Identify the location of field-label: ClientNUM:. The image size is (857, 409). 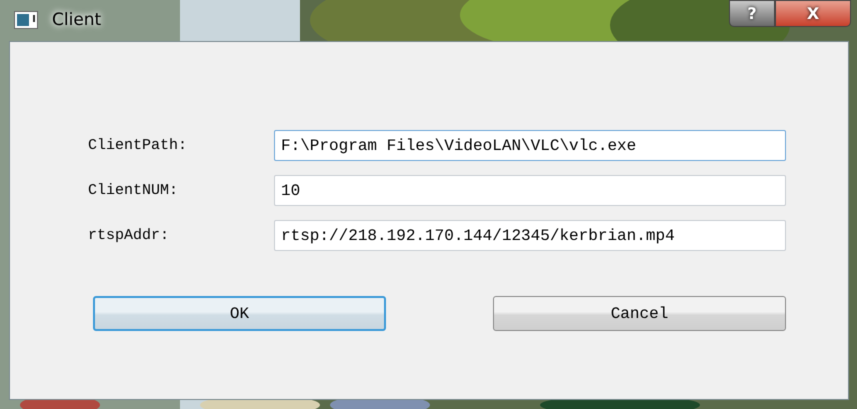
(134, 190).